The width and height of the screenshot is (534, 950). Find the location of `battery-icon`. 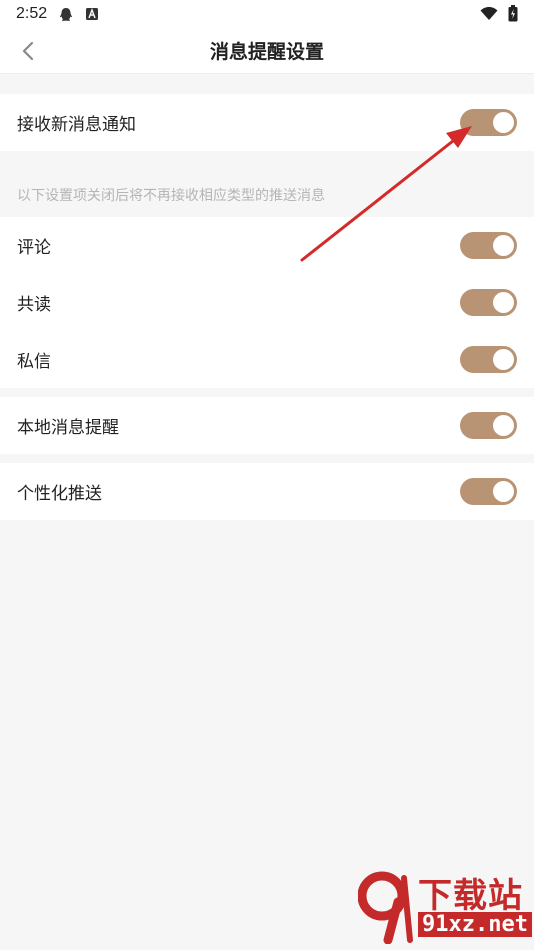

battery-icon is located at coordinates (513, 15).